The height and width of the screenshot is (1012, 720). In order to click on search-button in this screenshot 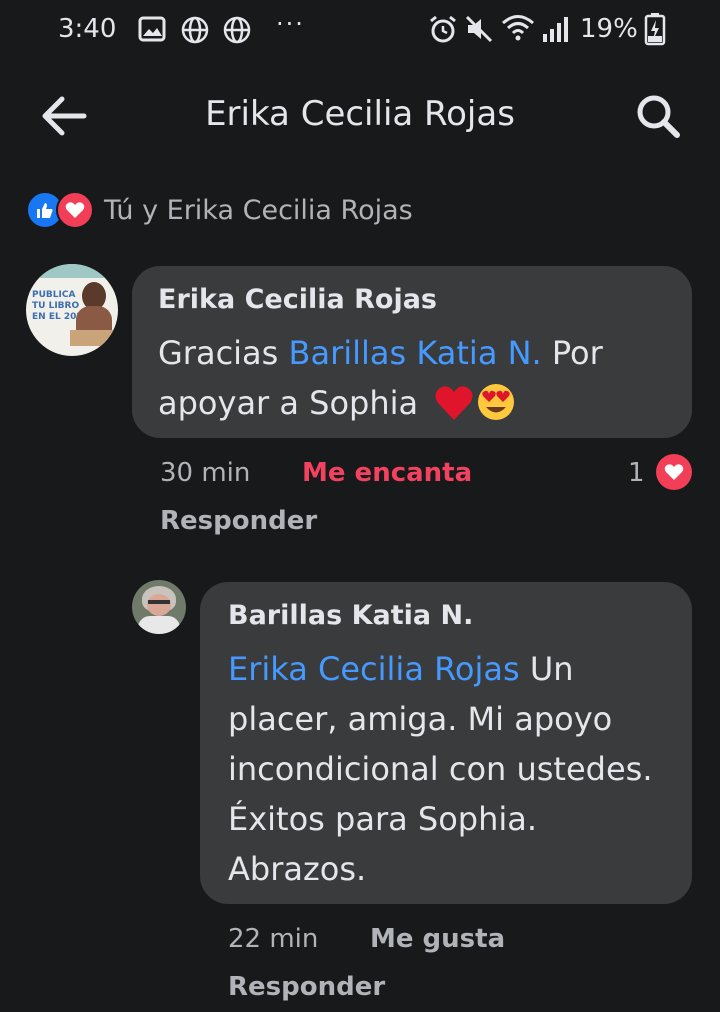, I will do `click(658, 116)`.